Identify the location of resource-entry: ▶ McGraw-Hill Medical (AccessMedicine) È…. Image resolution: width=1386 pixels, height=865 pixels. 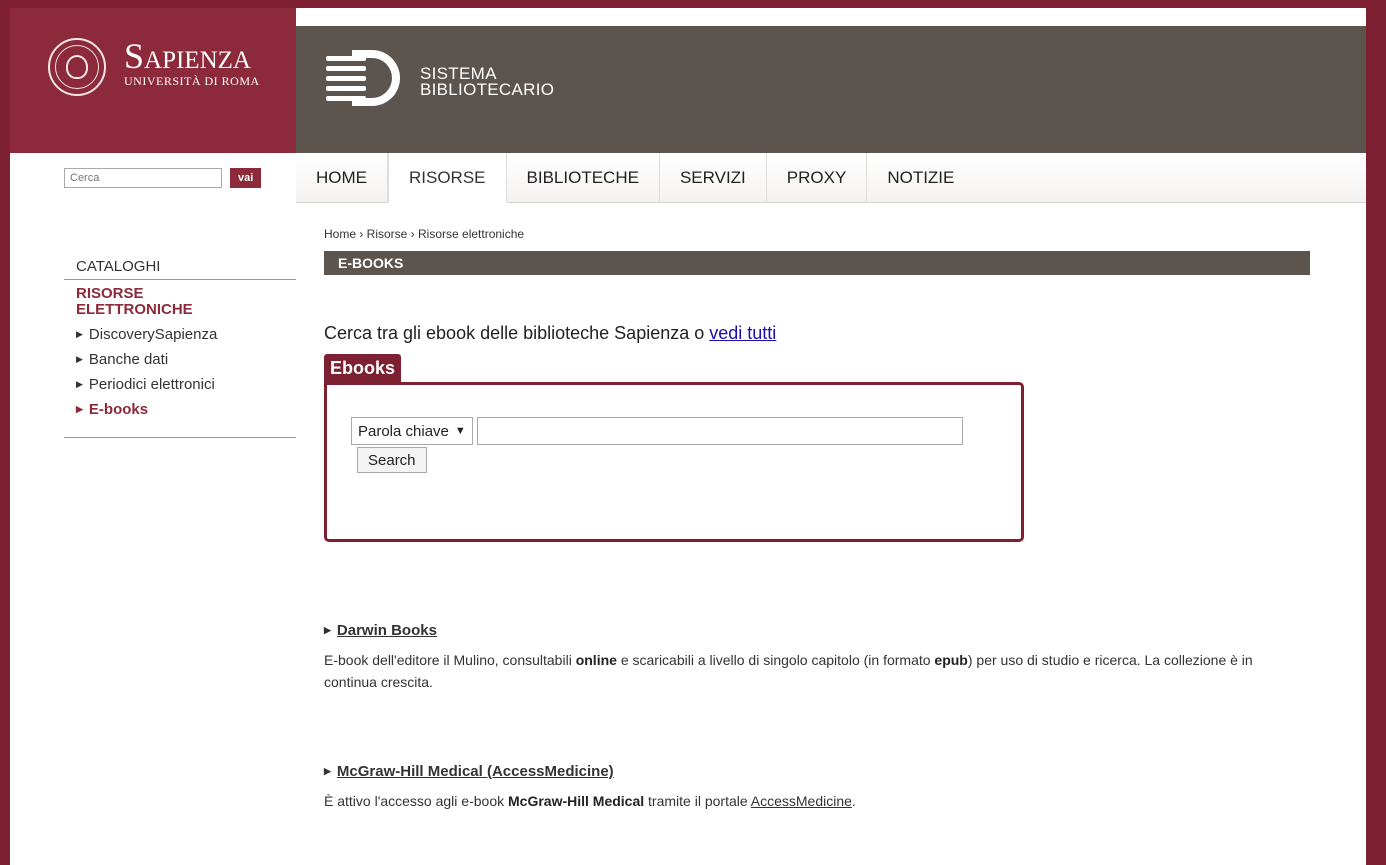
(817, 787).